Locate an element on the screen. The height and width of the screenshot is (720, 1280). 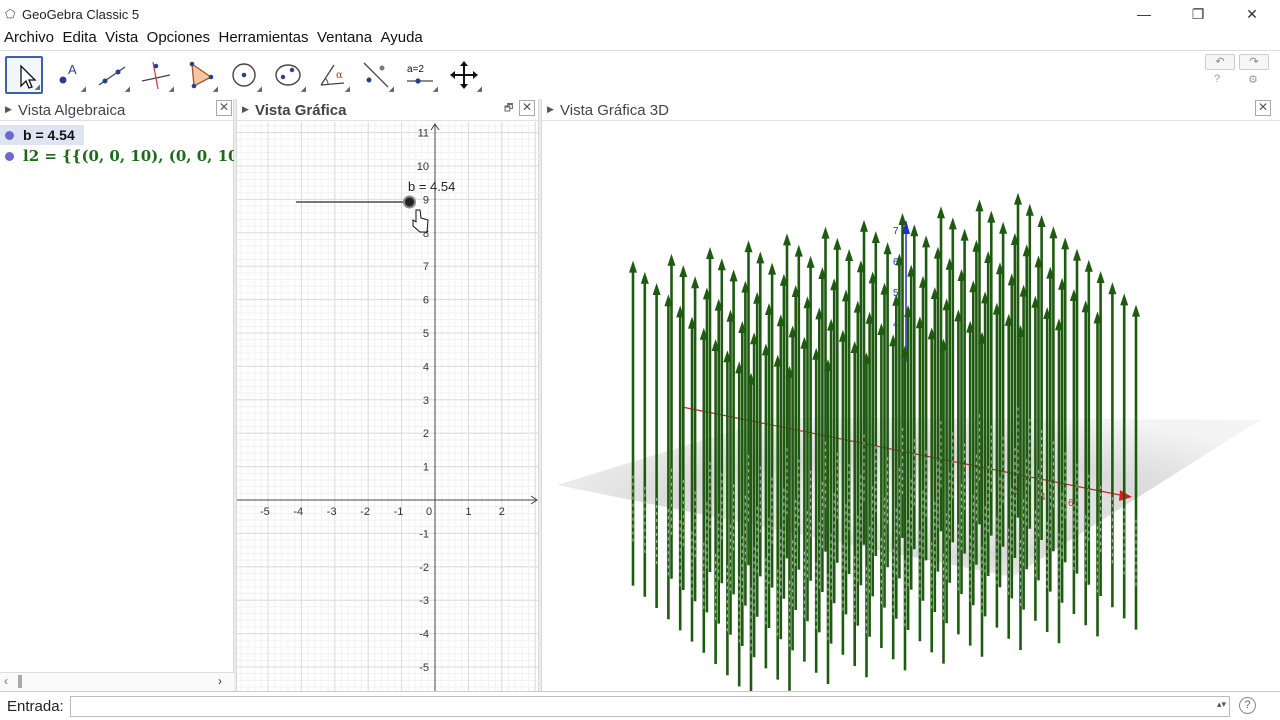
settings-gear-icon: ⚙ is located at coordinates (1253, 79).